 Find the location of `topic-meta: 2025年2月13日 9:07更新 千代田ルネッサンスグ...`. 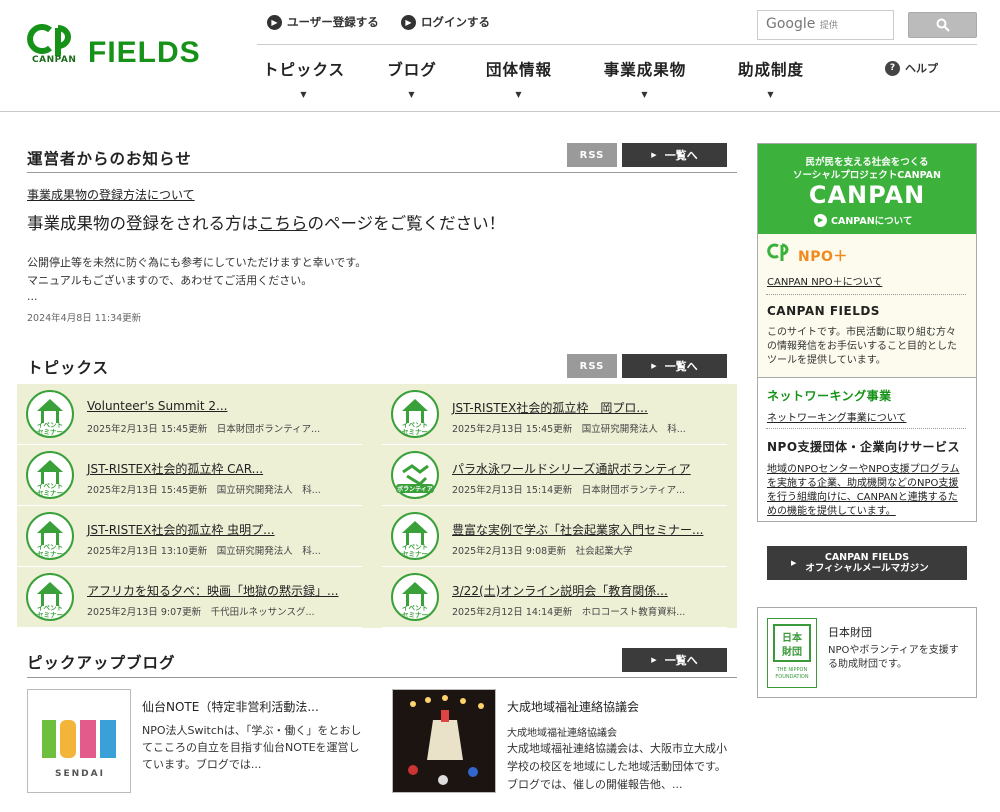

topic-meta: 2025年2月13日 9:07更新 千代田ルネッサンスグ... is located at coordinates (201, 612).